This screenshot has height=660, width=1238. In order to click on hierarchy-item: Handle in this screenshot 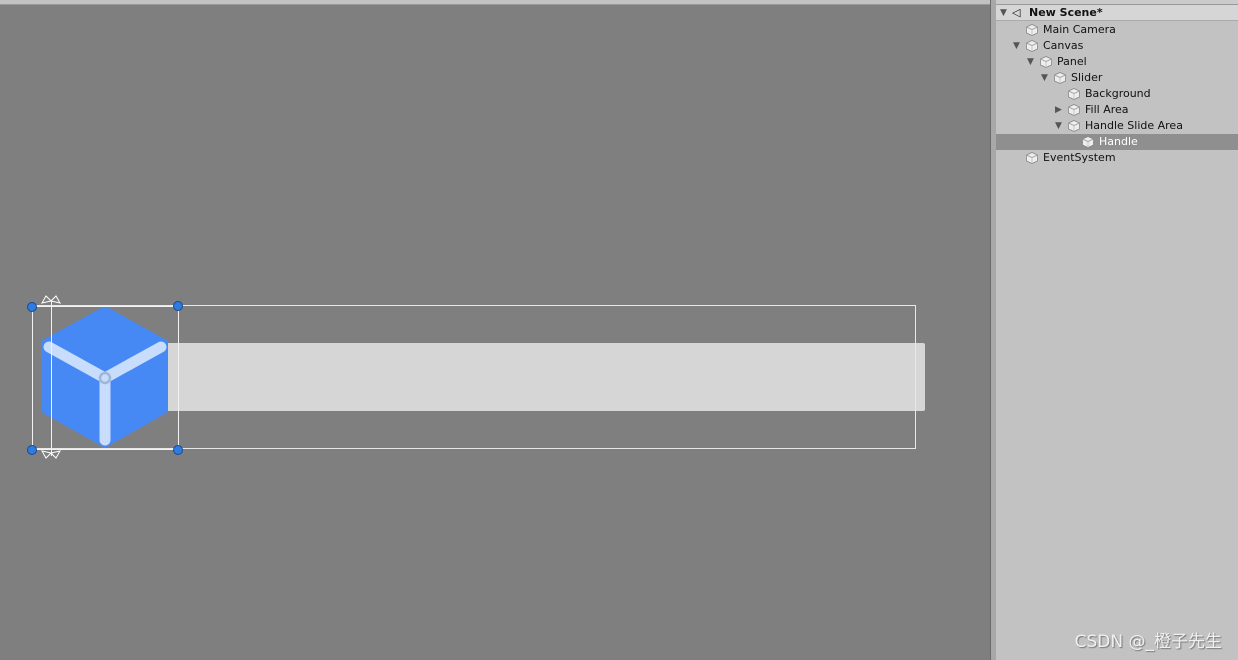, I will do `click(1117, 142)`.